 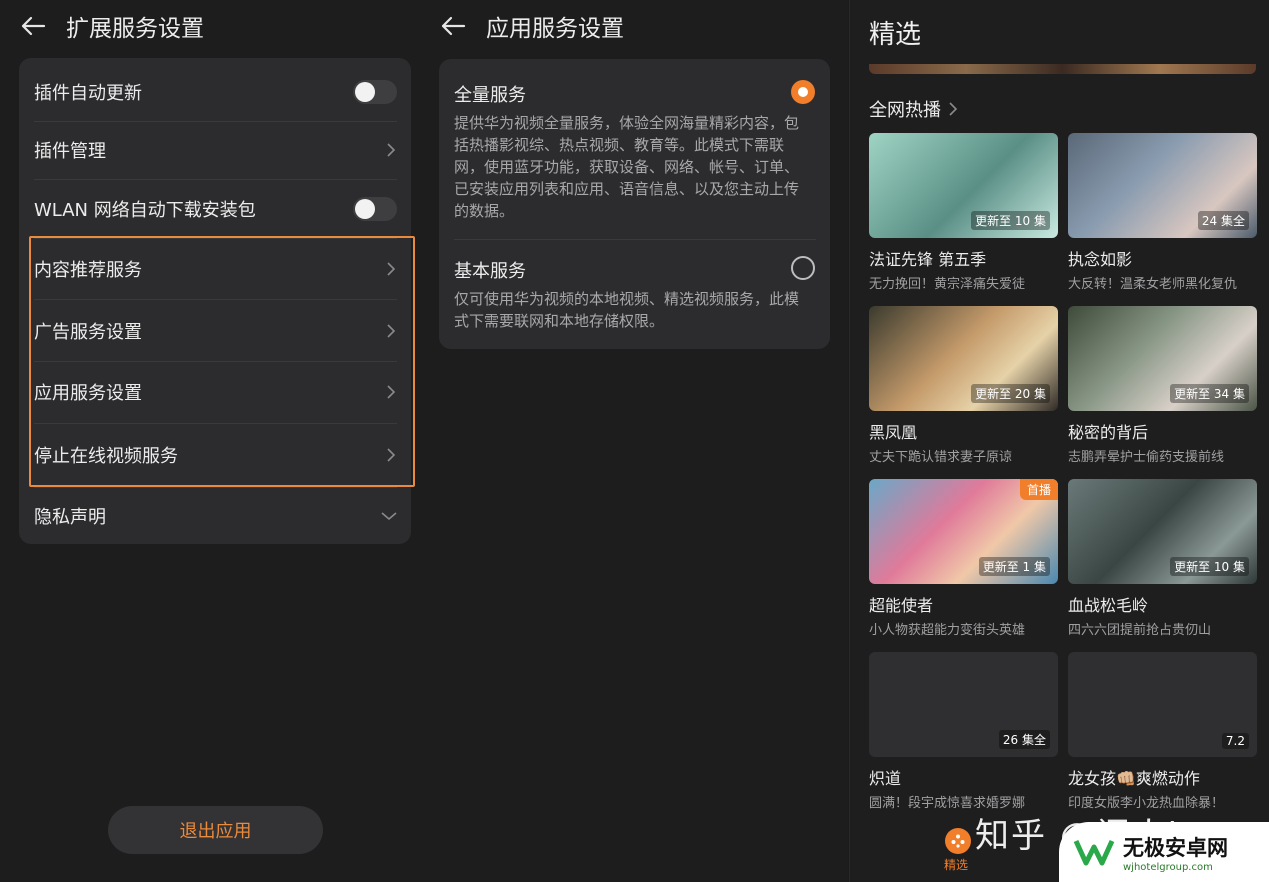 What do you see at coordinates (215, 516) in the screenshot?
I see `row-privacy-statement: 隐私声明` at bounding box center [215, 516].